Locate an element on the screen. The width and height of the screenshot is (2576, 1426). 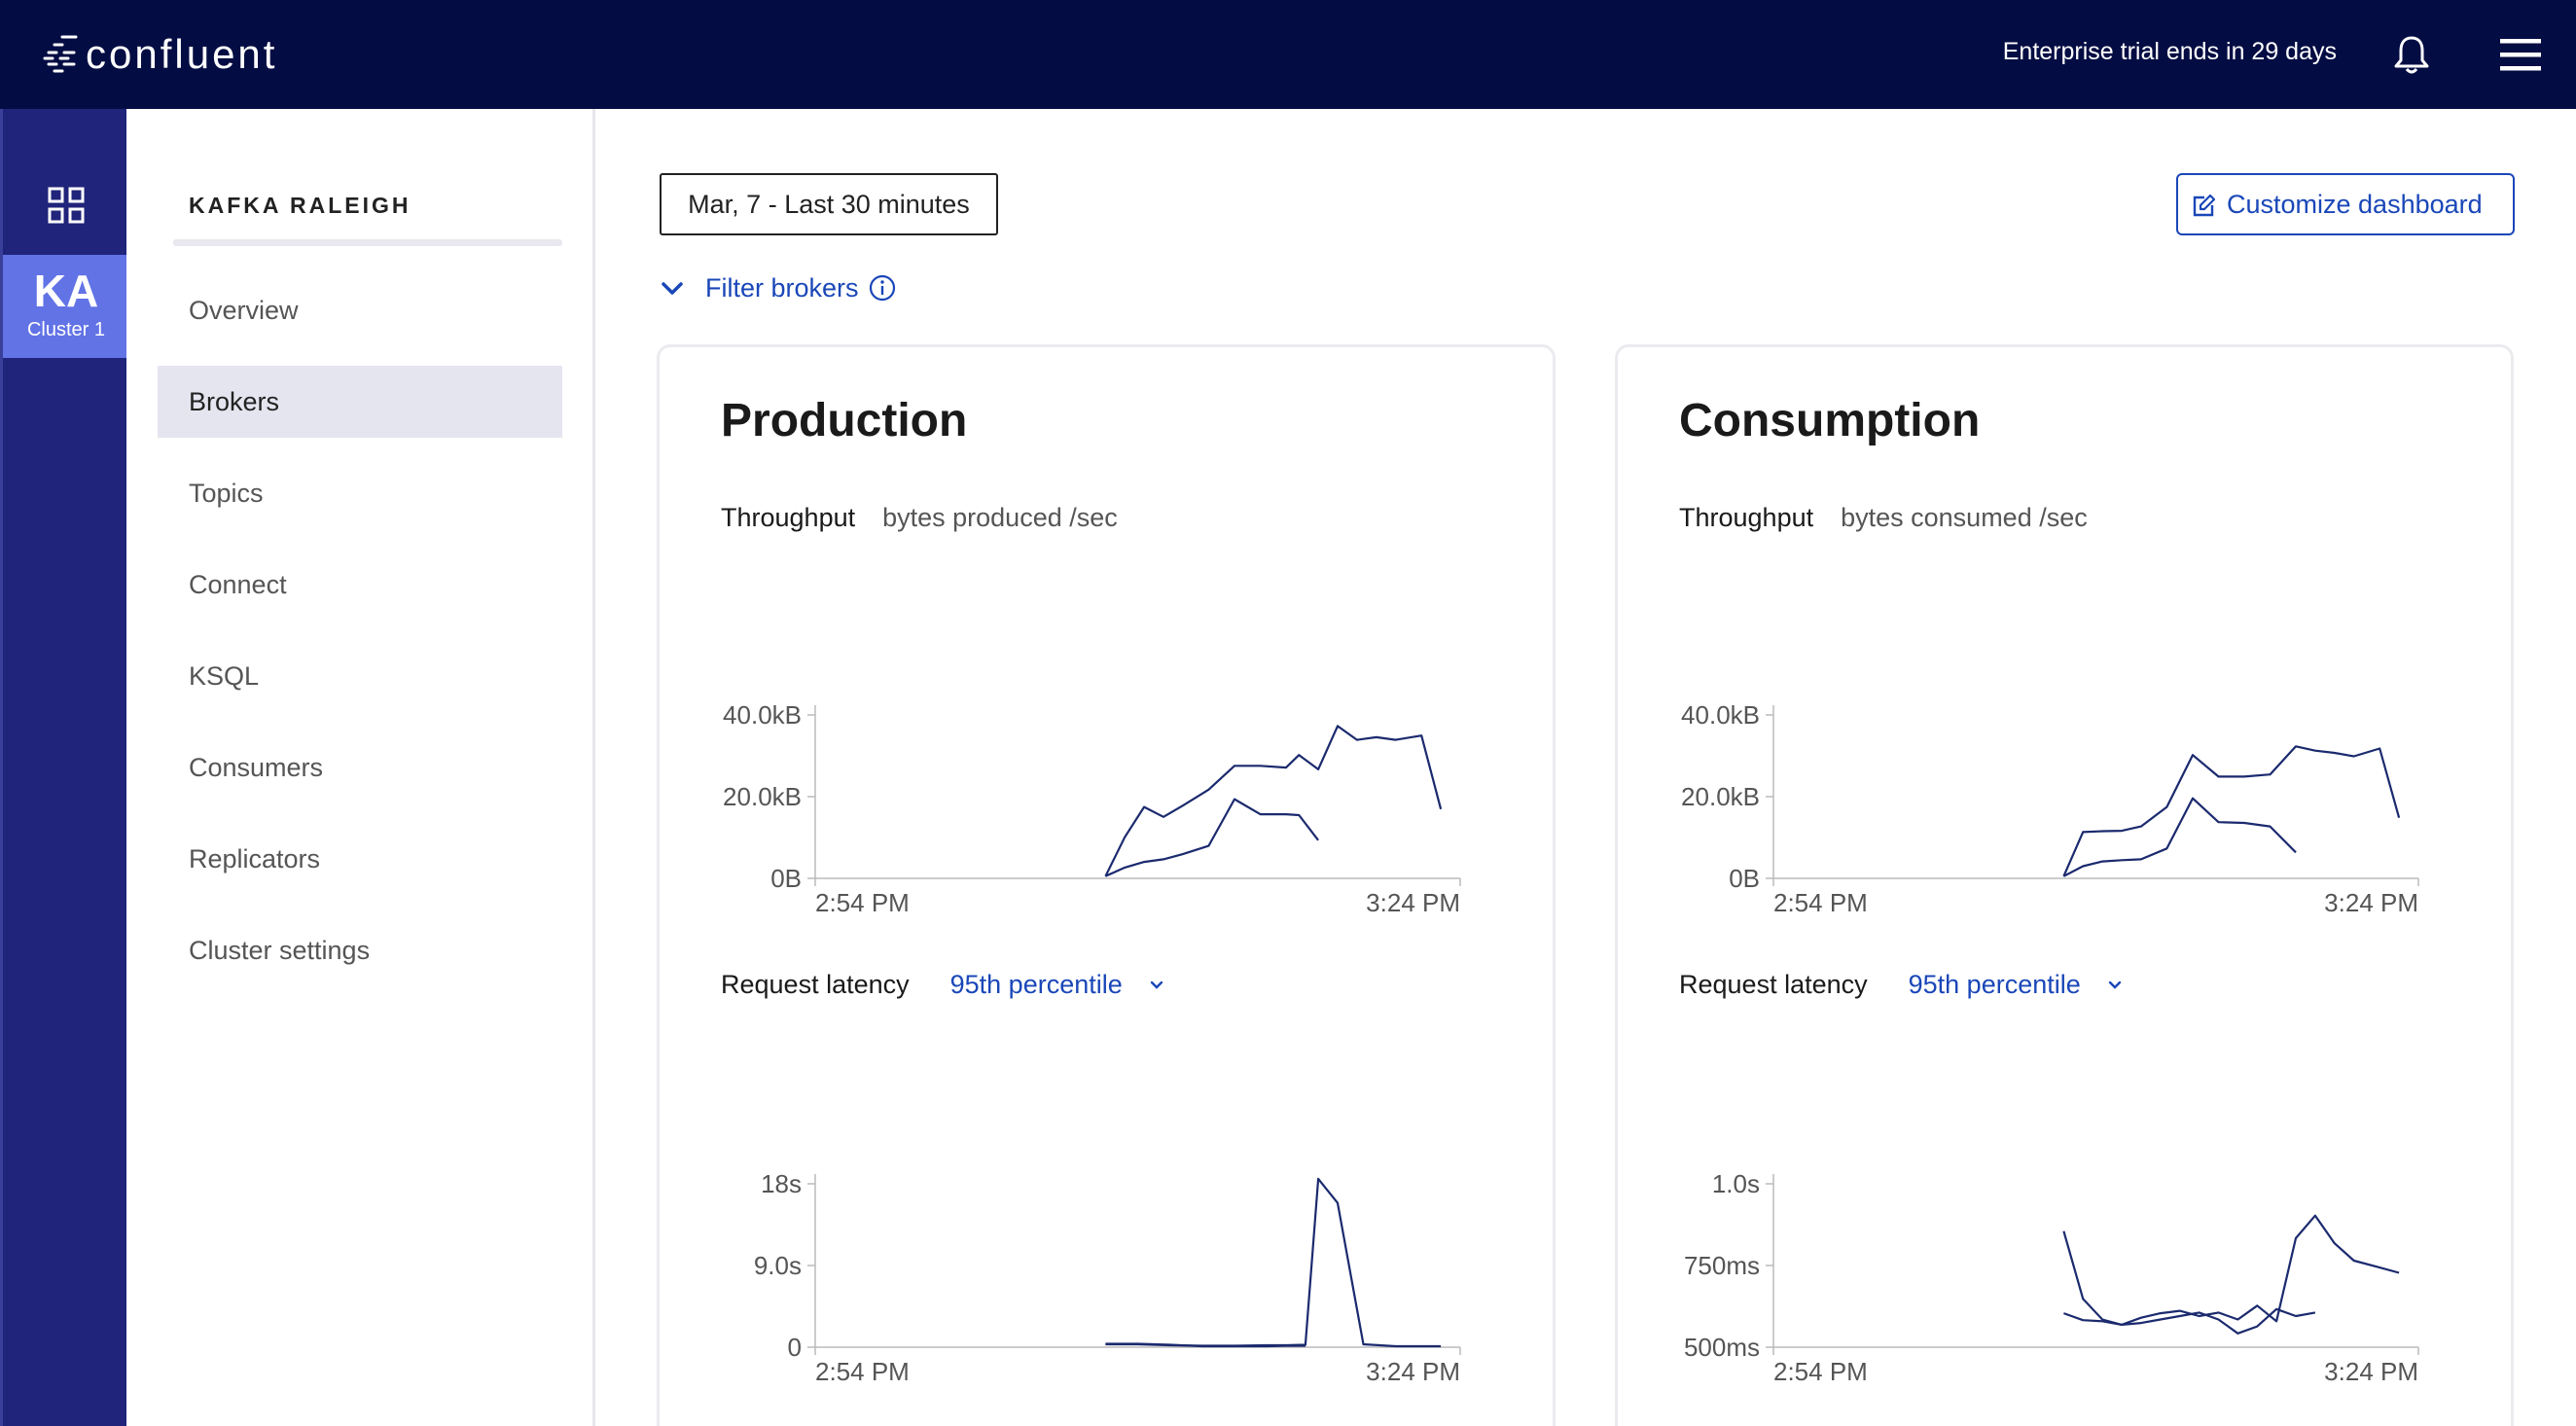
y-tick-label: 500ms is located at coordinates (1722, 1348).